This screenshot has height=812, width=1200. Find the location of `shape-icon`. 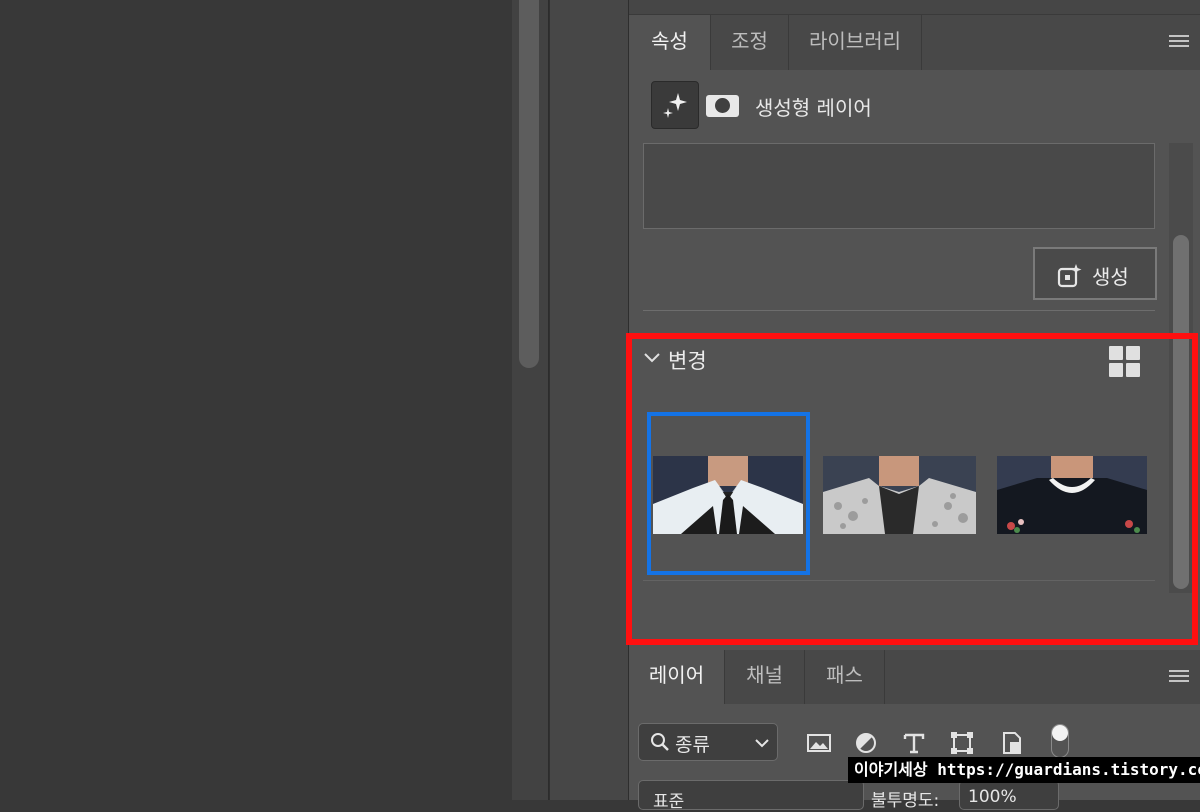

shape-icon is located at coordinates (962, 743).